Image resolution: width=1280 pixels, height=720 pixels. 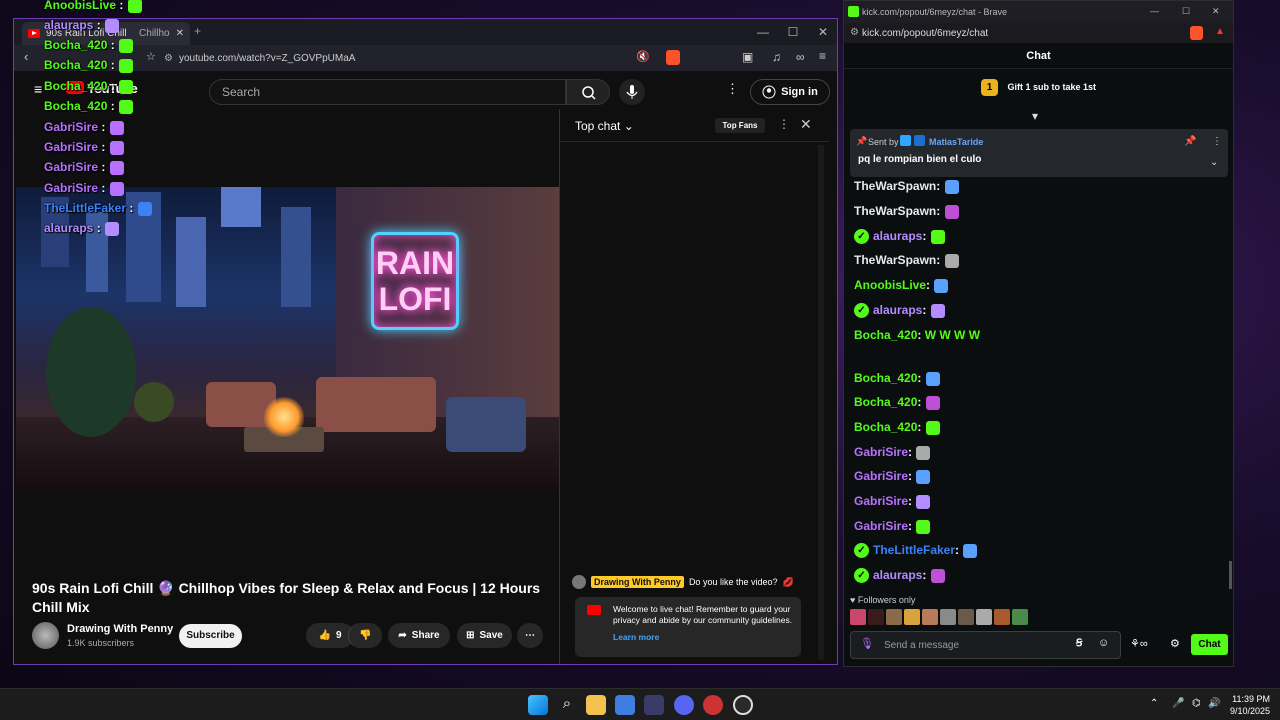 What do you see at coordinates (822, 56) in the screenshot?
I see `menu-icon: ≡` at bounding box center [822, 56].